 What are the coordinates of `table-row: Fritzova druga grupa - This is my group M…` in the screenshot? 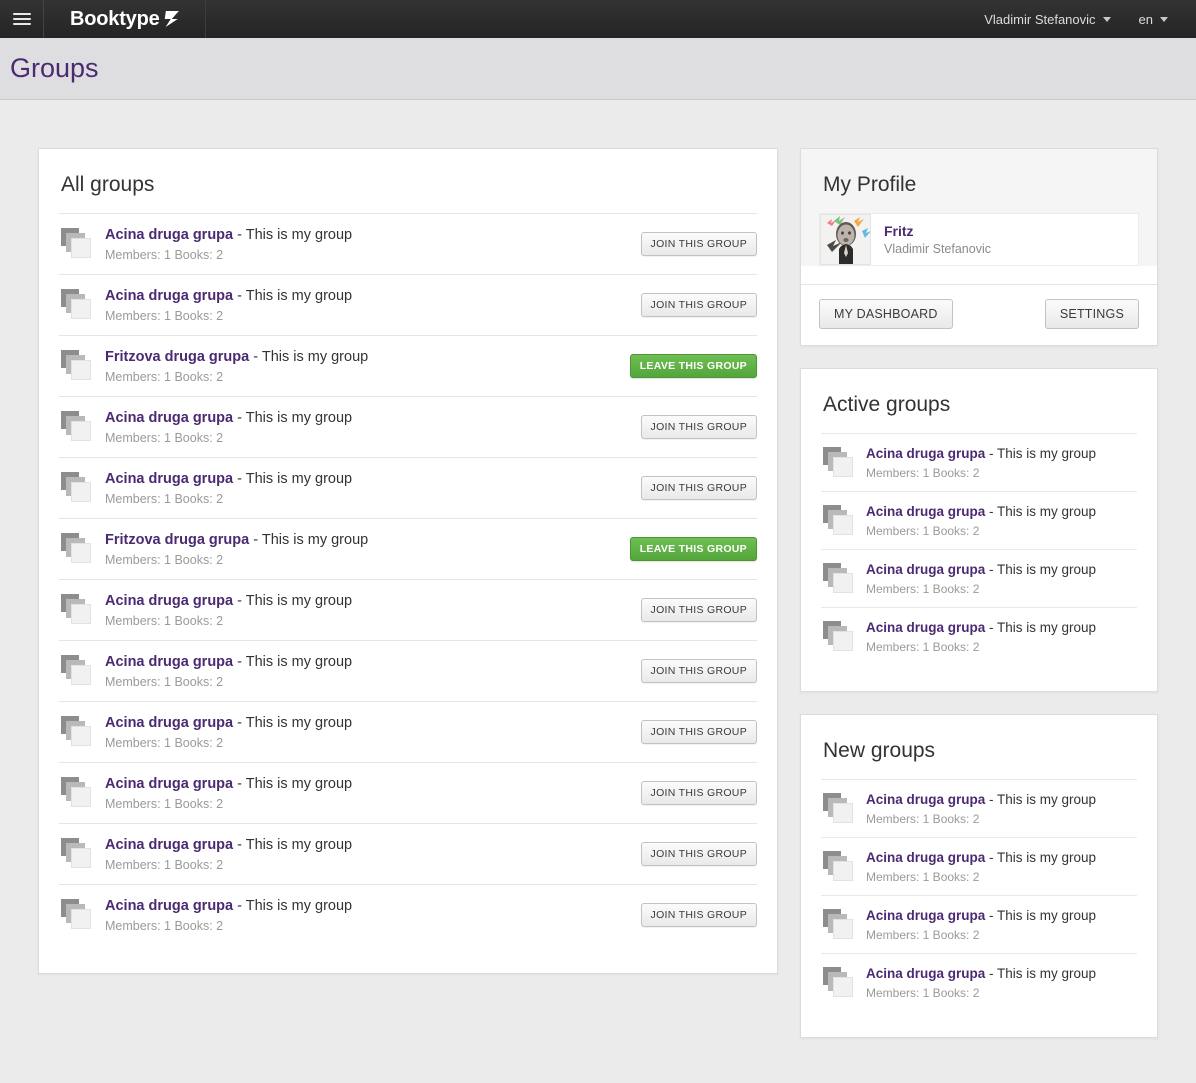 It's located at (408, 365).